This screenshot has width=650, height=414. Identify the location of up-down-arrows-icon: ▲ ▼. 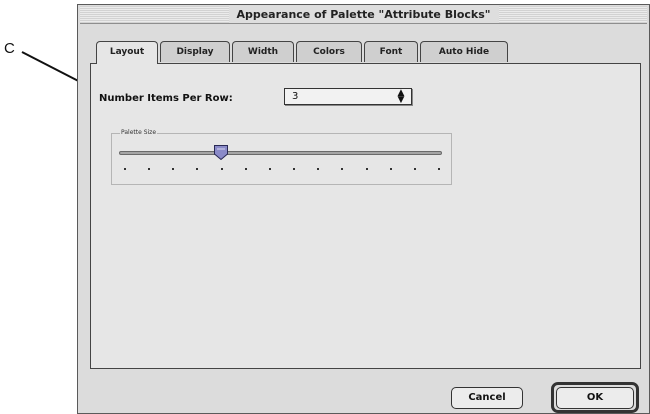
(401, 96).